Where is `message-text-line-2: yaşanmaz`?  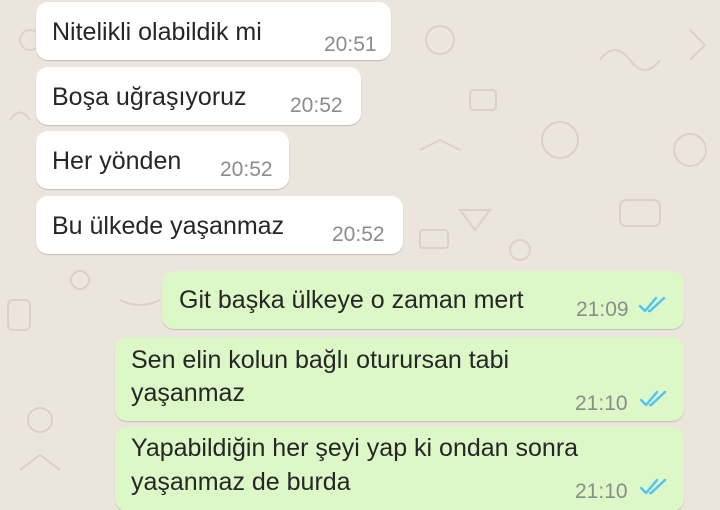
message-text-line-2: yaşanmaz is located at coordinates (188, 393).